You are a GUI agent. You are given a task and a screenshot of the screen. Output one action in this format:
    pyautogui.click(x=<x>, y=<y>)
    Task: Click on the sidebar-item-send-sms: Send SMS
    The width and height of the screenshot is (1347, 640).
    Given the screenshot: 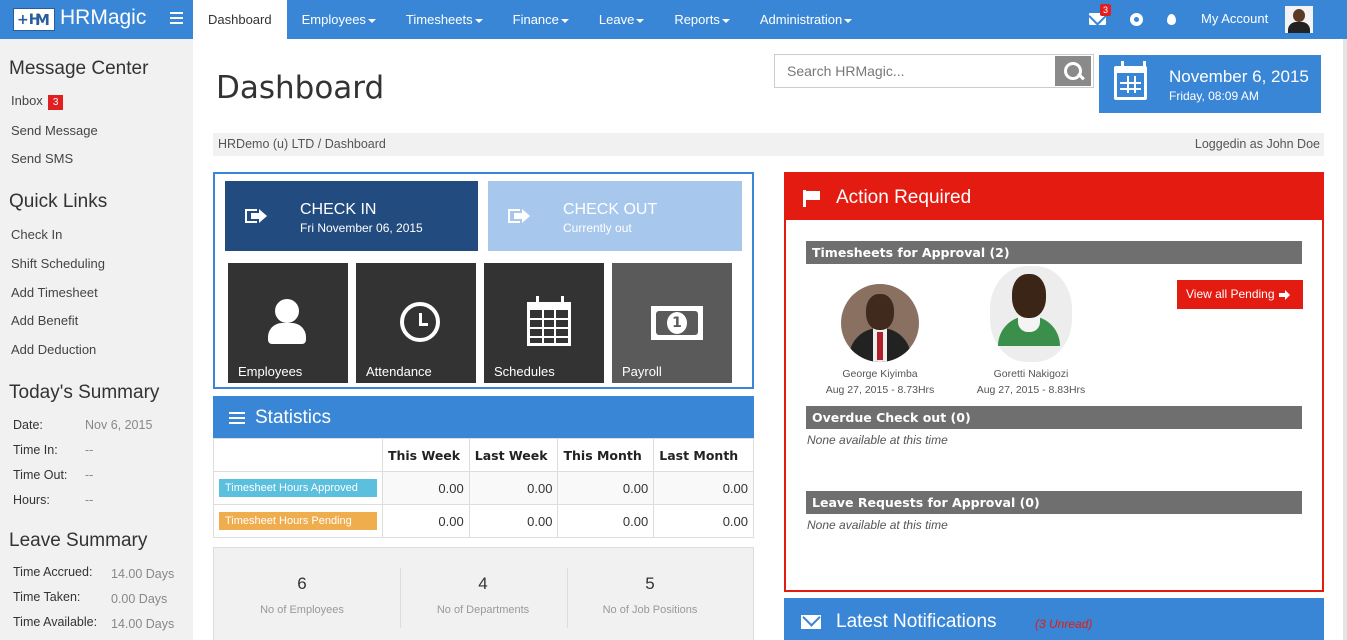 What is the action you would take?
    pyautogui.click(x=42, y=158)
    